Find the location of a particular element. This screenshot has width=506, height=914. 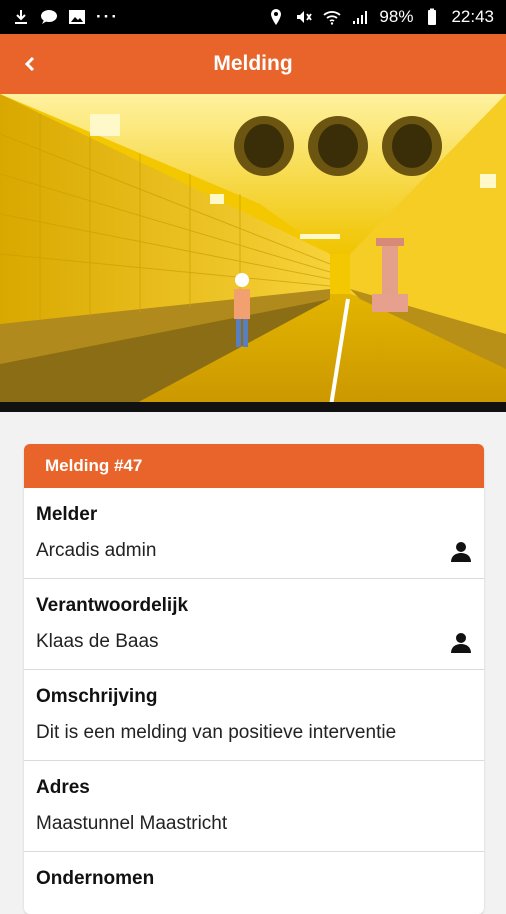

signal-icon is located at coordinates (360, 17).